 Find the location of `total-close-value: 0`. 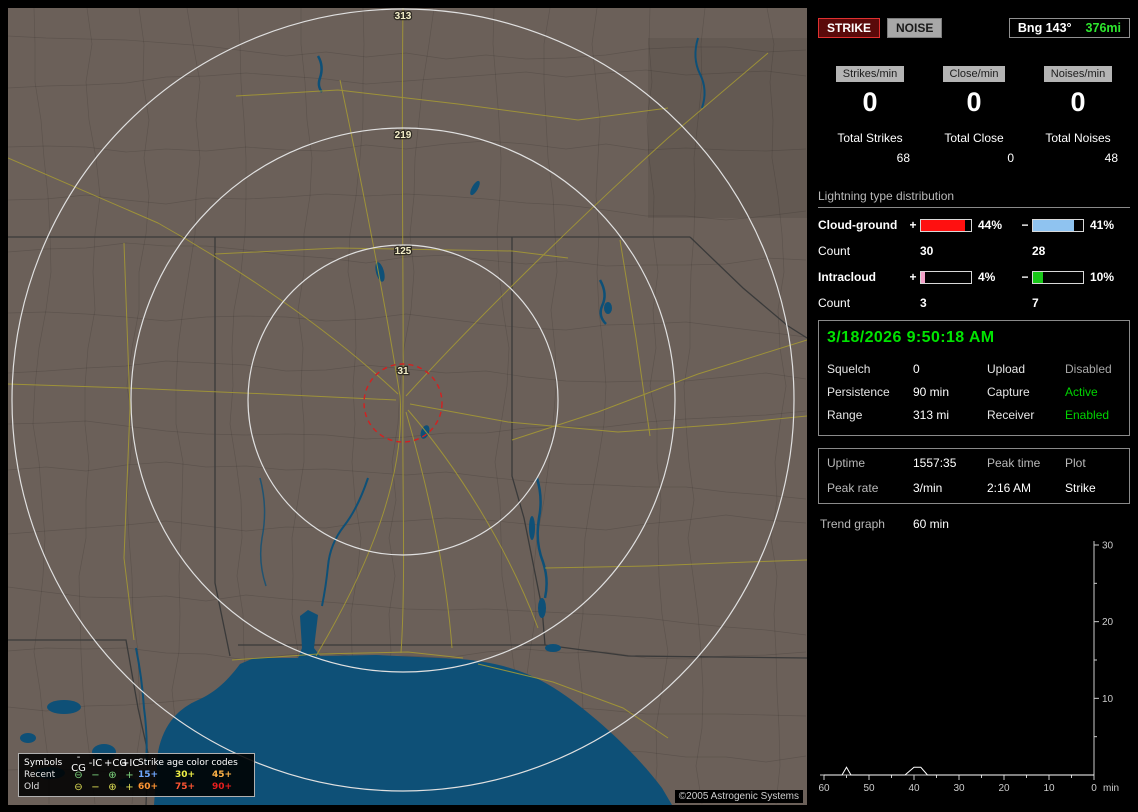

total-close-value: 0 is located at coordinates (1010, 158).